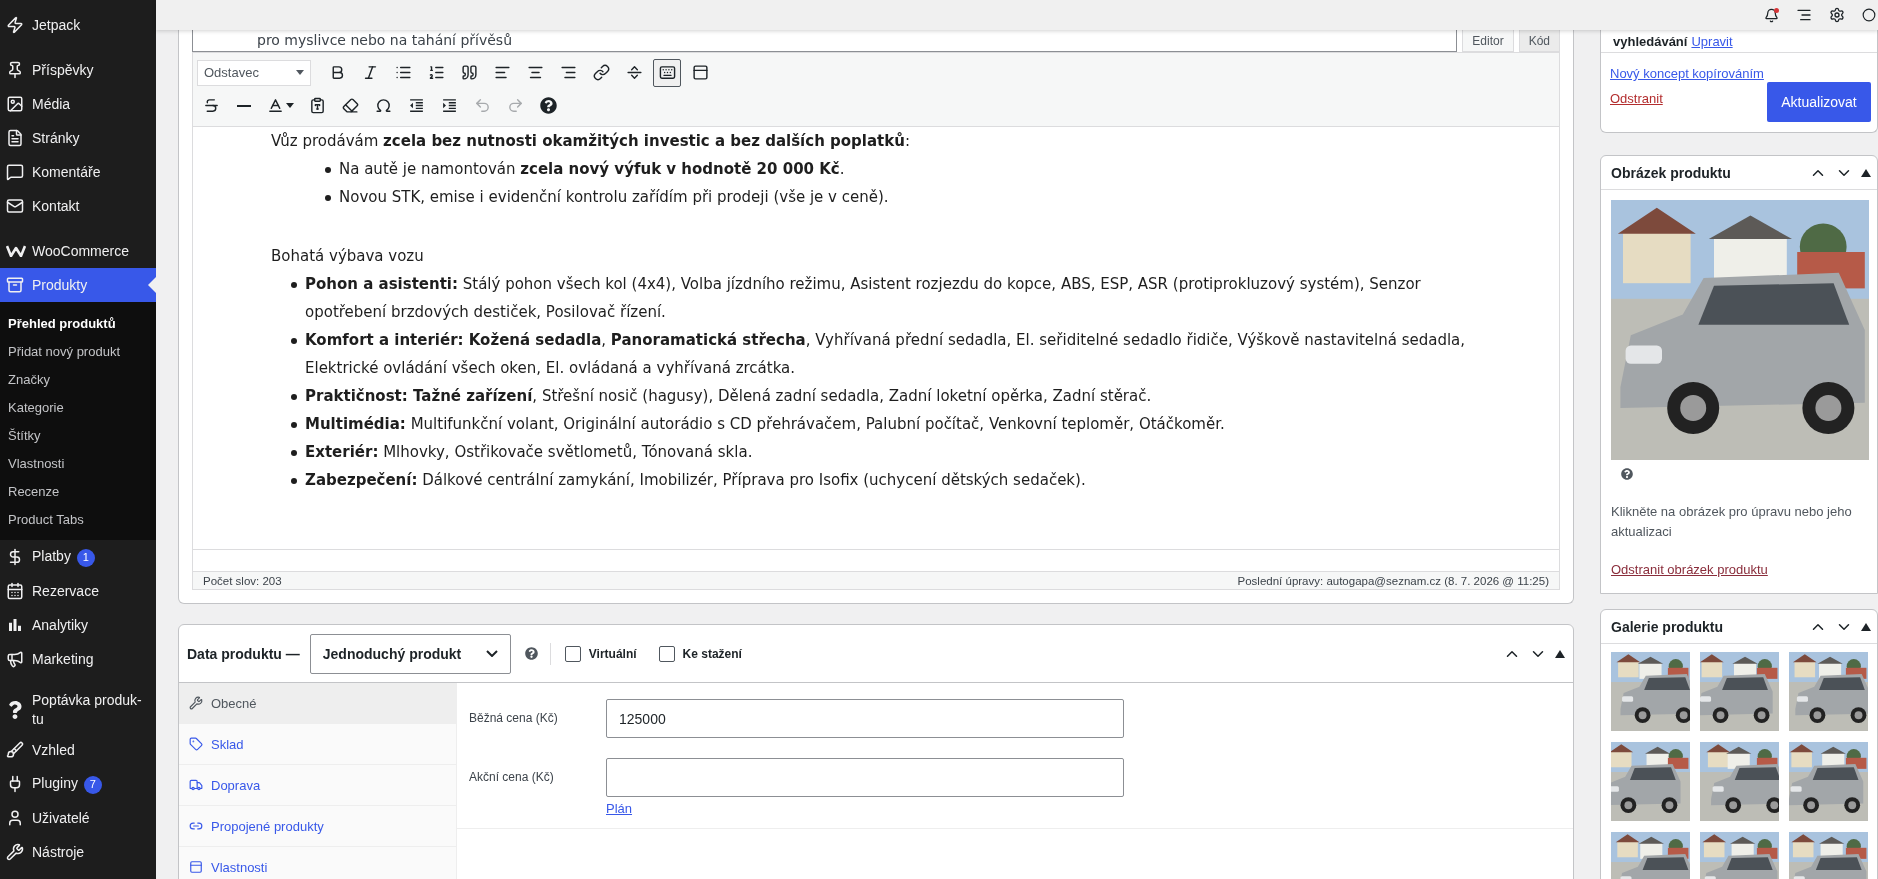 The image size is (1878, 879). I want to click on product-tab: Propojené produkty, so click(317, 826).